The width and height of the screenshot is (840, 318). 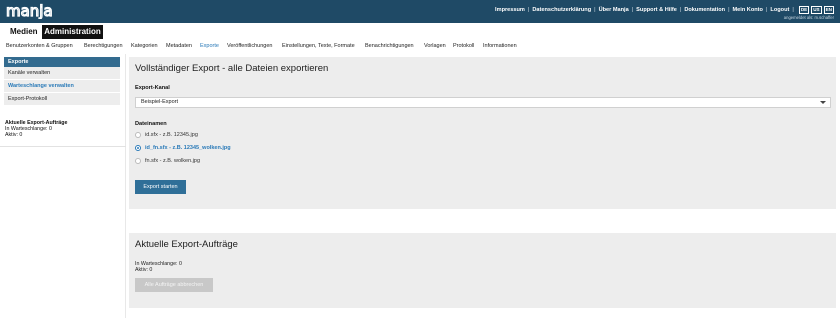 What do you see at coordinates (24, 32) in the screenshot?
I see `tab-medien: Medien` at bounding box center [24, 32].